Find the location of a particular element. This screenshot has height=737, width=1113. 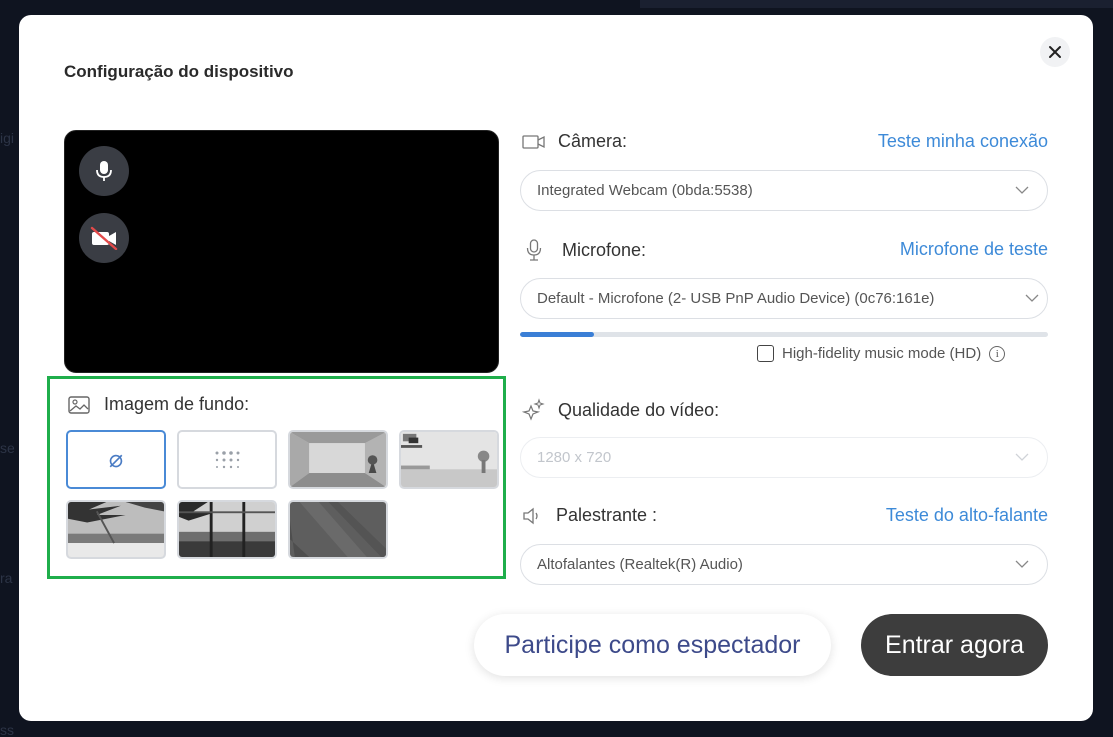

none-icon: ⌀ is located at coordinates (116, 459).